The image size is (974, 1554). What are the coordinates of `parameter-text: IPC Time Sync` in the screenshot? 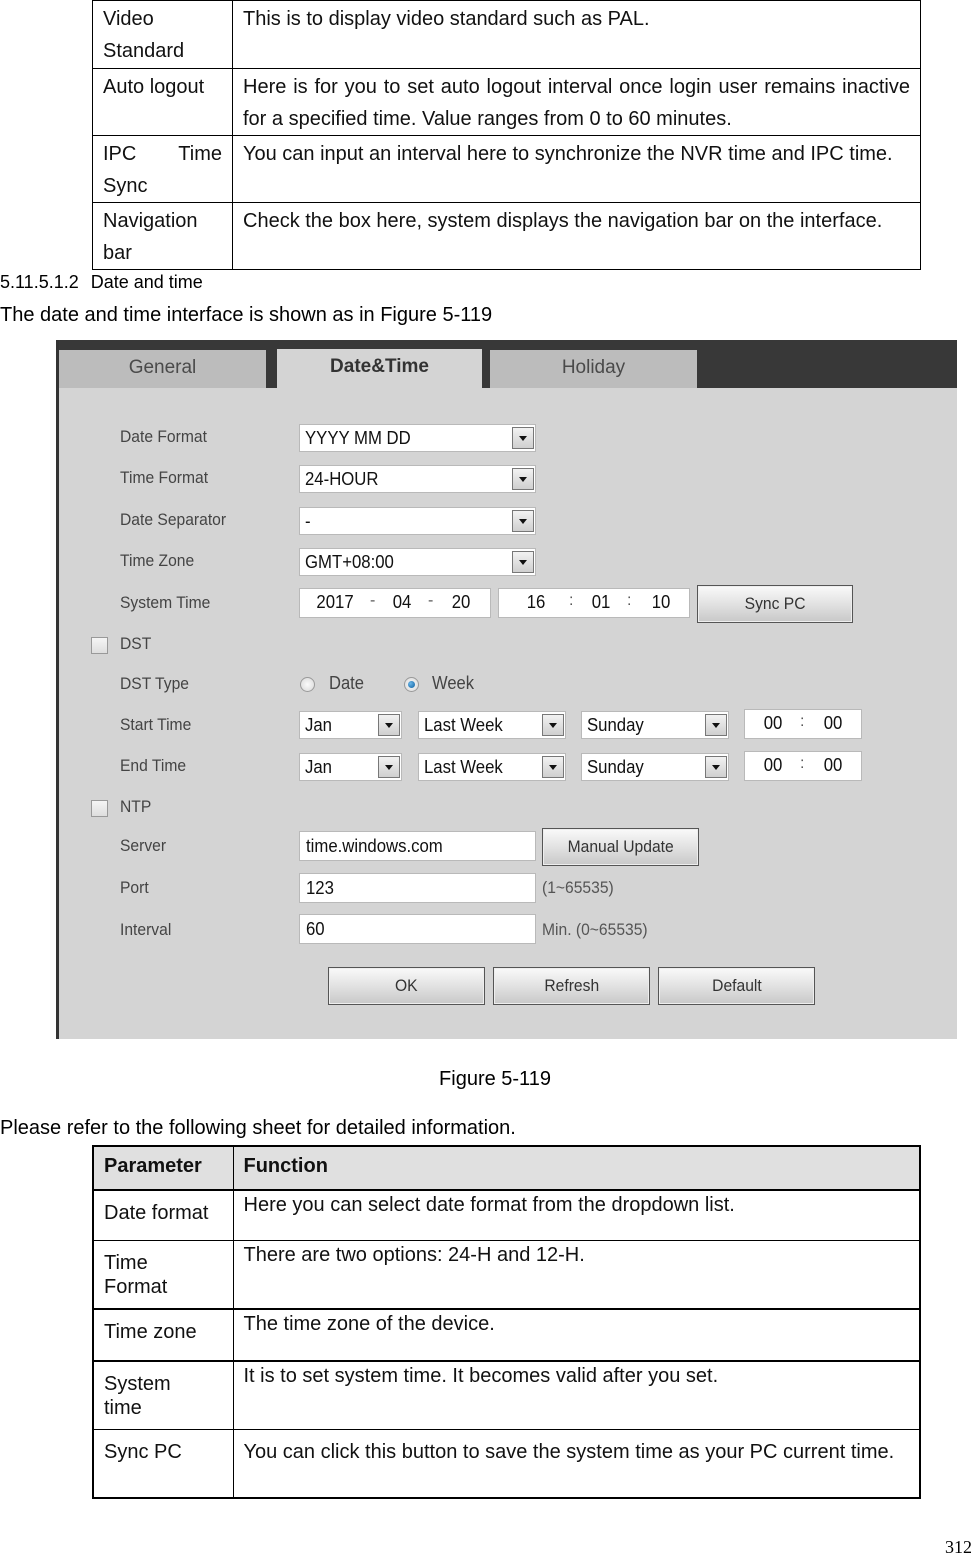 It's located at (162, 170).